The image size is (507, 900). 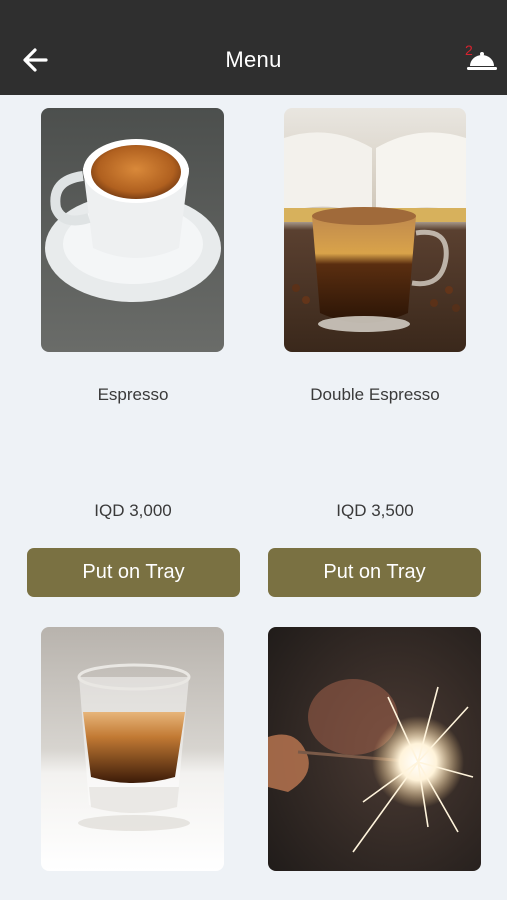 What do you see at coordinates (375, 230) in the screenshot?
I see `item-image-double-espresso` at bounding box center [375, 230].